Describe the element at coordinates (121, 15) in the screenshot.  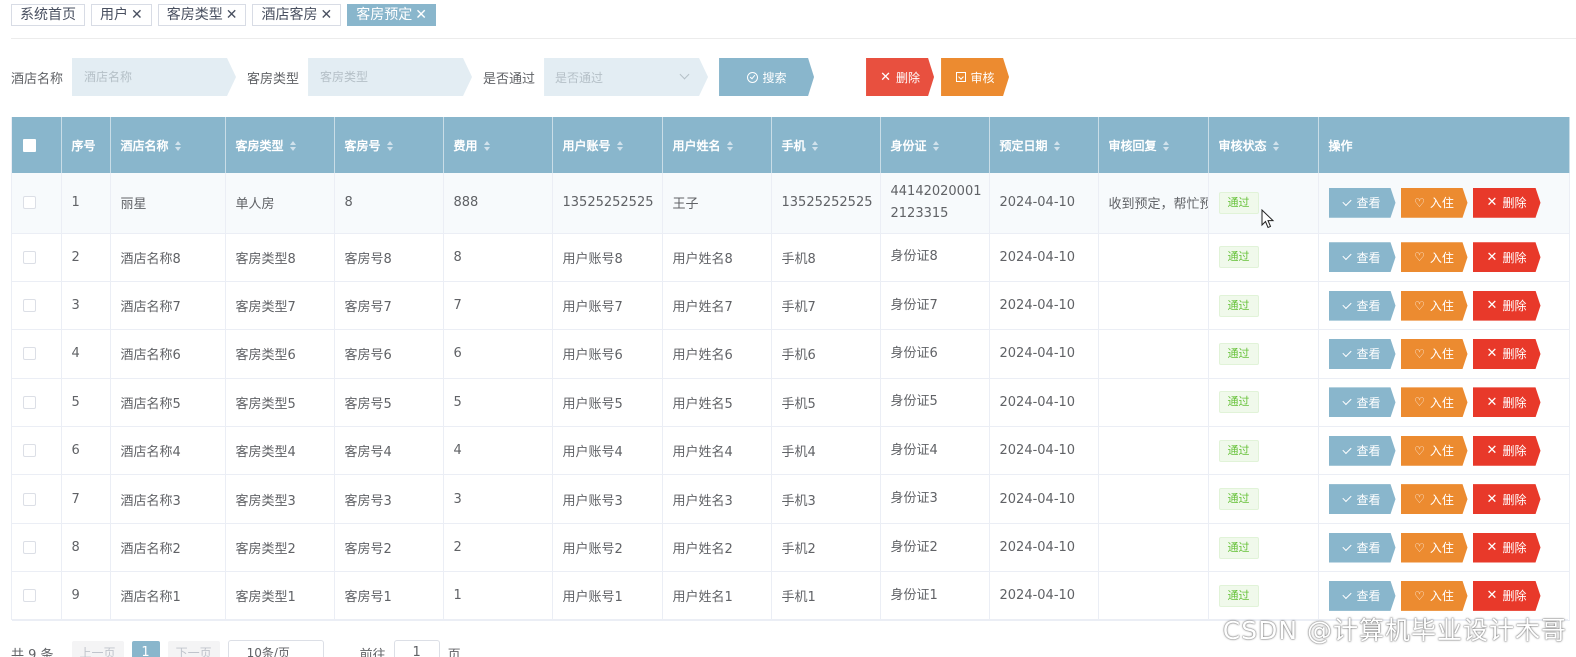
I see `tab-users: 用户 ✕` at that location.